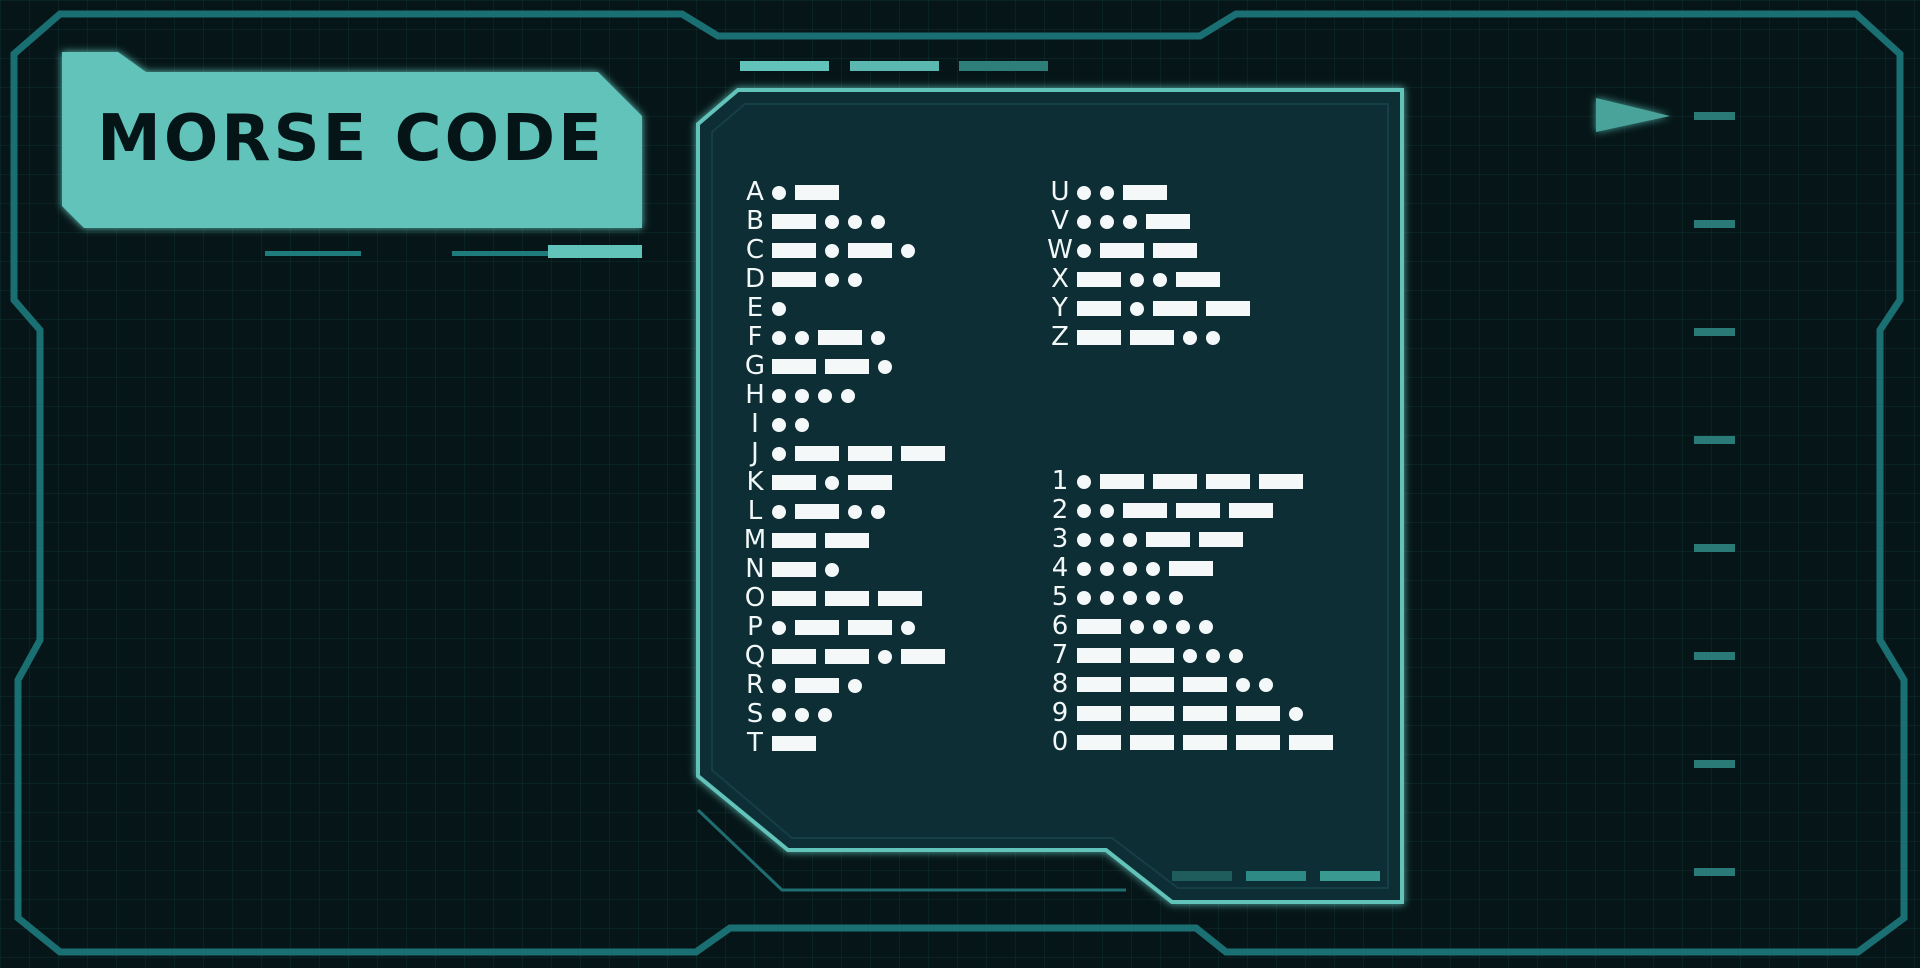 The width and height of the screenshot is (1920, 968). I want to click on morse-character: I, so click(755, 424).